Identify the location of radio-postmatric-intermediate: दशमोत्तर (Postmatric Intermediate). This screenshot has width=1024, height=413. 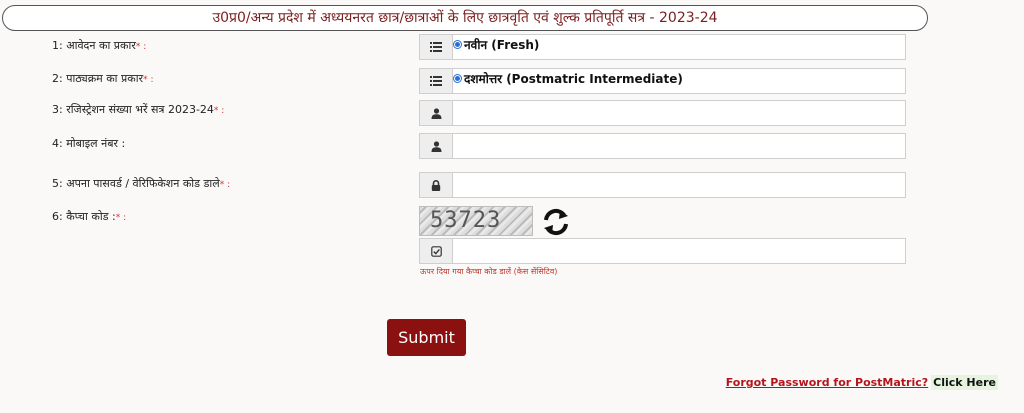
(568, 78).